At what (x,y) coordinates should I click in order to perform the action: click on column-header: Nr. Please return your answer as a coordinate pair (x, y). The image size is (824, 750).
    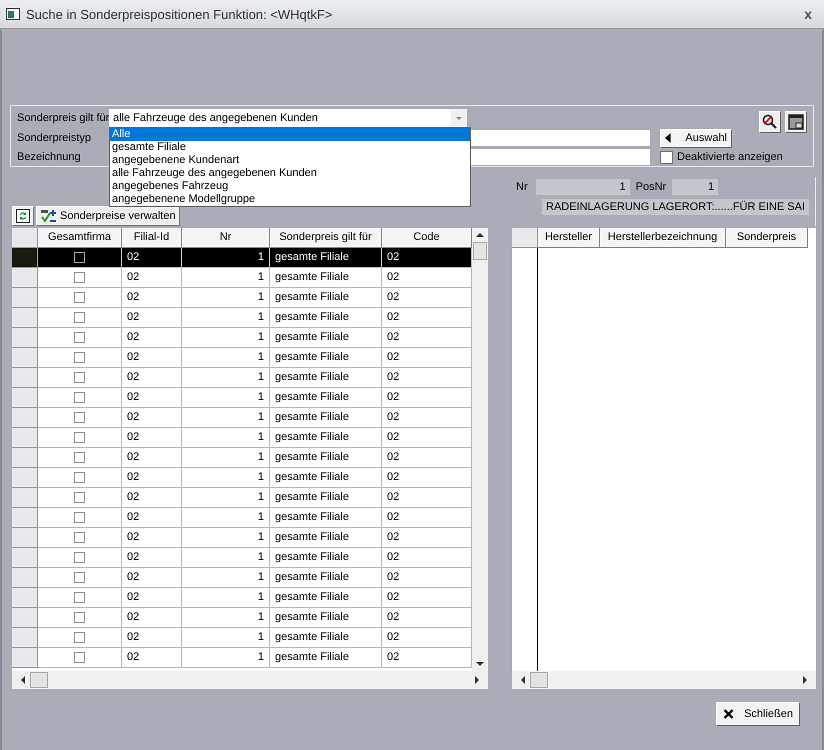
    Looking at the image, I should click on (226, 238).